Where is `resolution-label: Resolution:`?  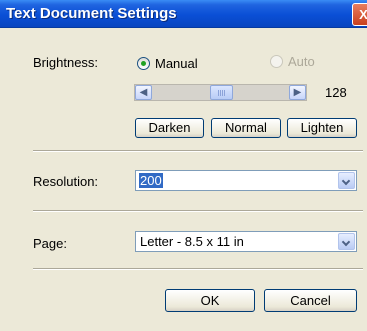
resolution-label: Resolution: is located at coordinates (66, 181).